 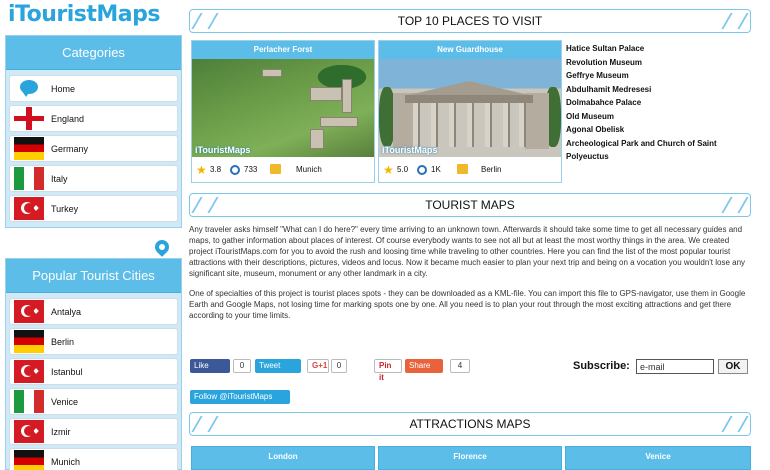 What do you see at coordinates (470, 169) in the screenshot?
I see `place-card-meta: ★ 5.0 1K Berlin` at bounding box center [470, 169].